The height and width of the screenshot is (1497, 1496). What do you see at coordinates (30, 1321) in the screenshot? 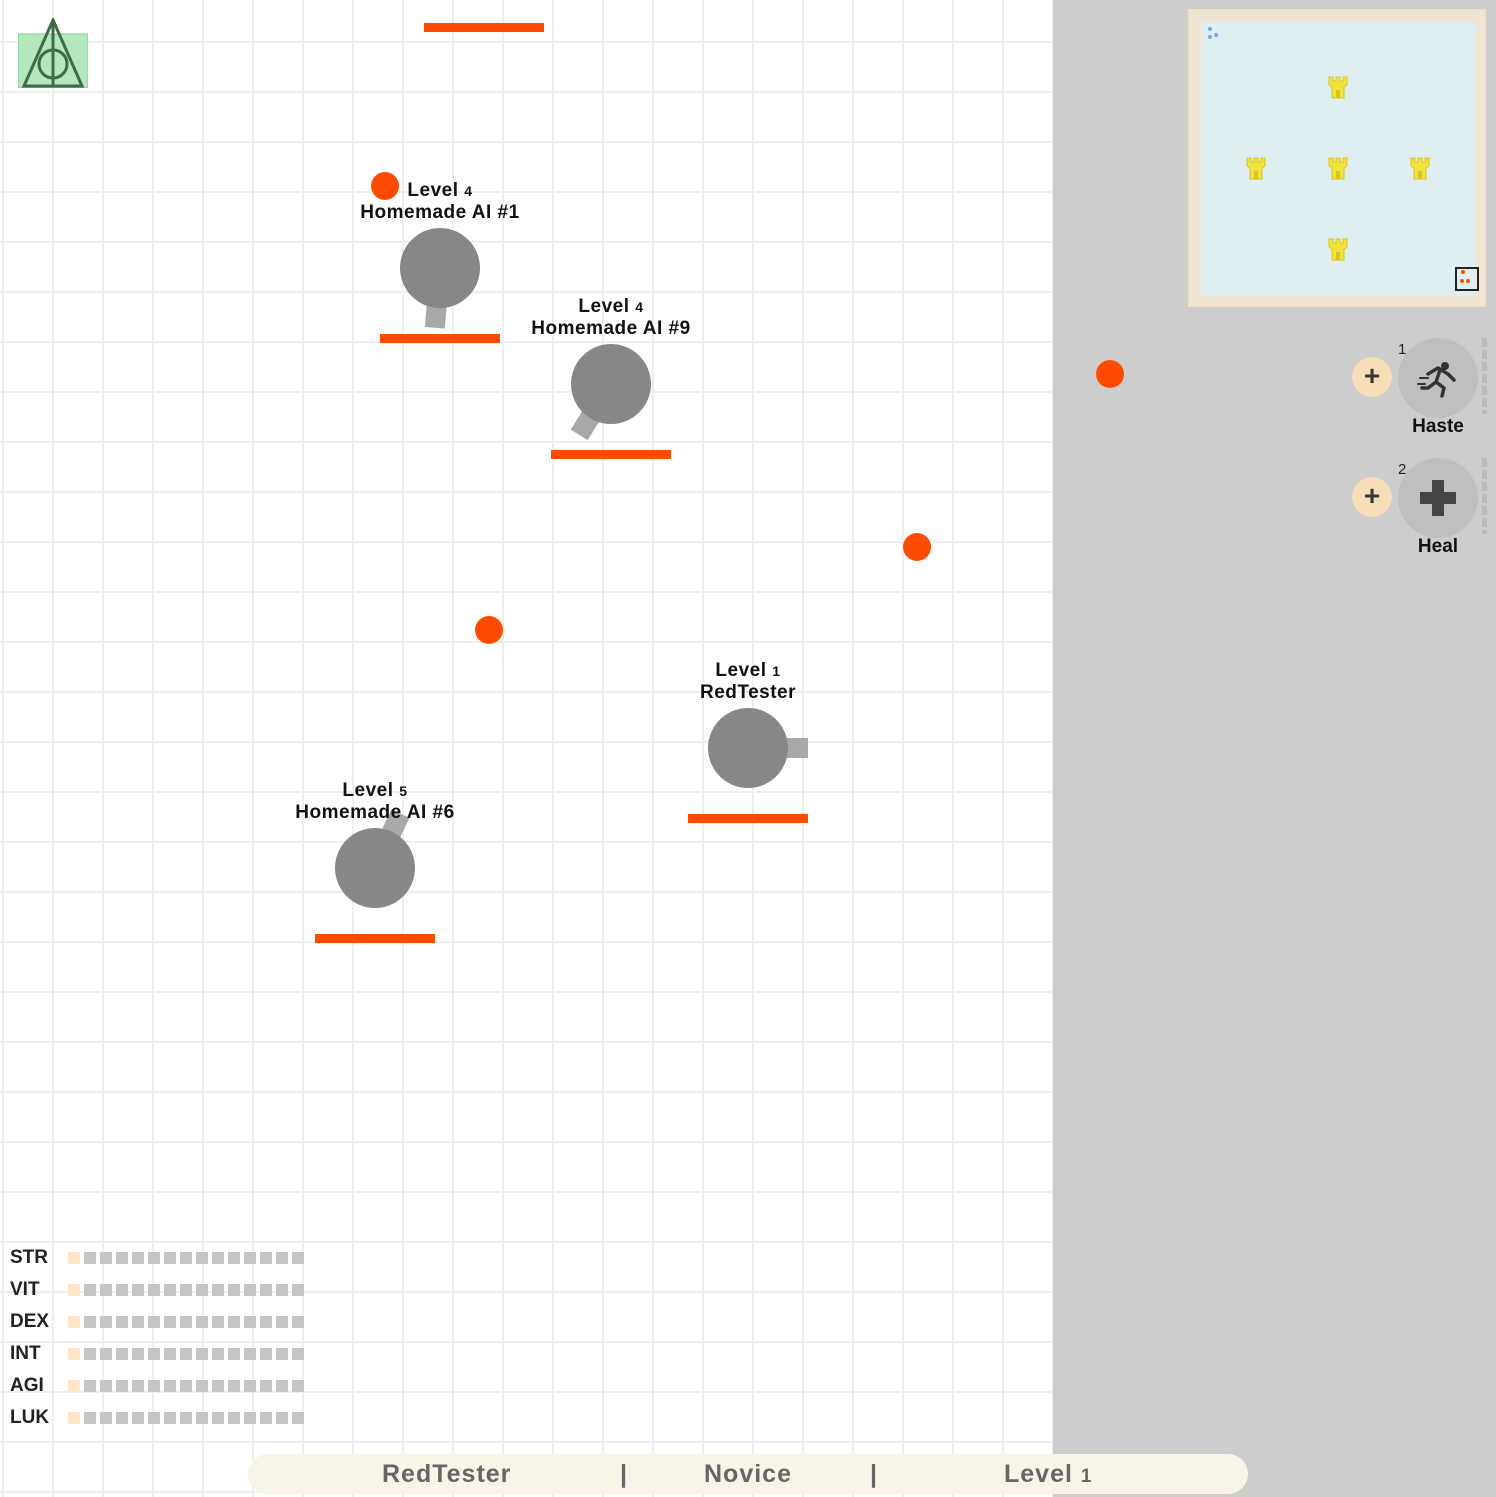
I see `stat-label: DEX` at bounding box center [30, 1321].